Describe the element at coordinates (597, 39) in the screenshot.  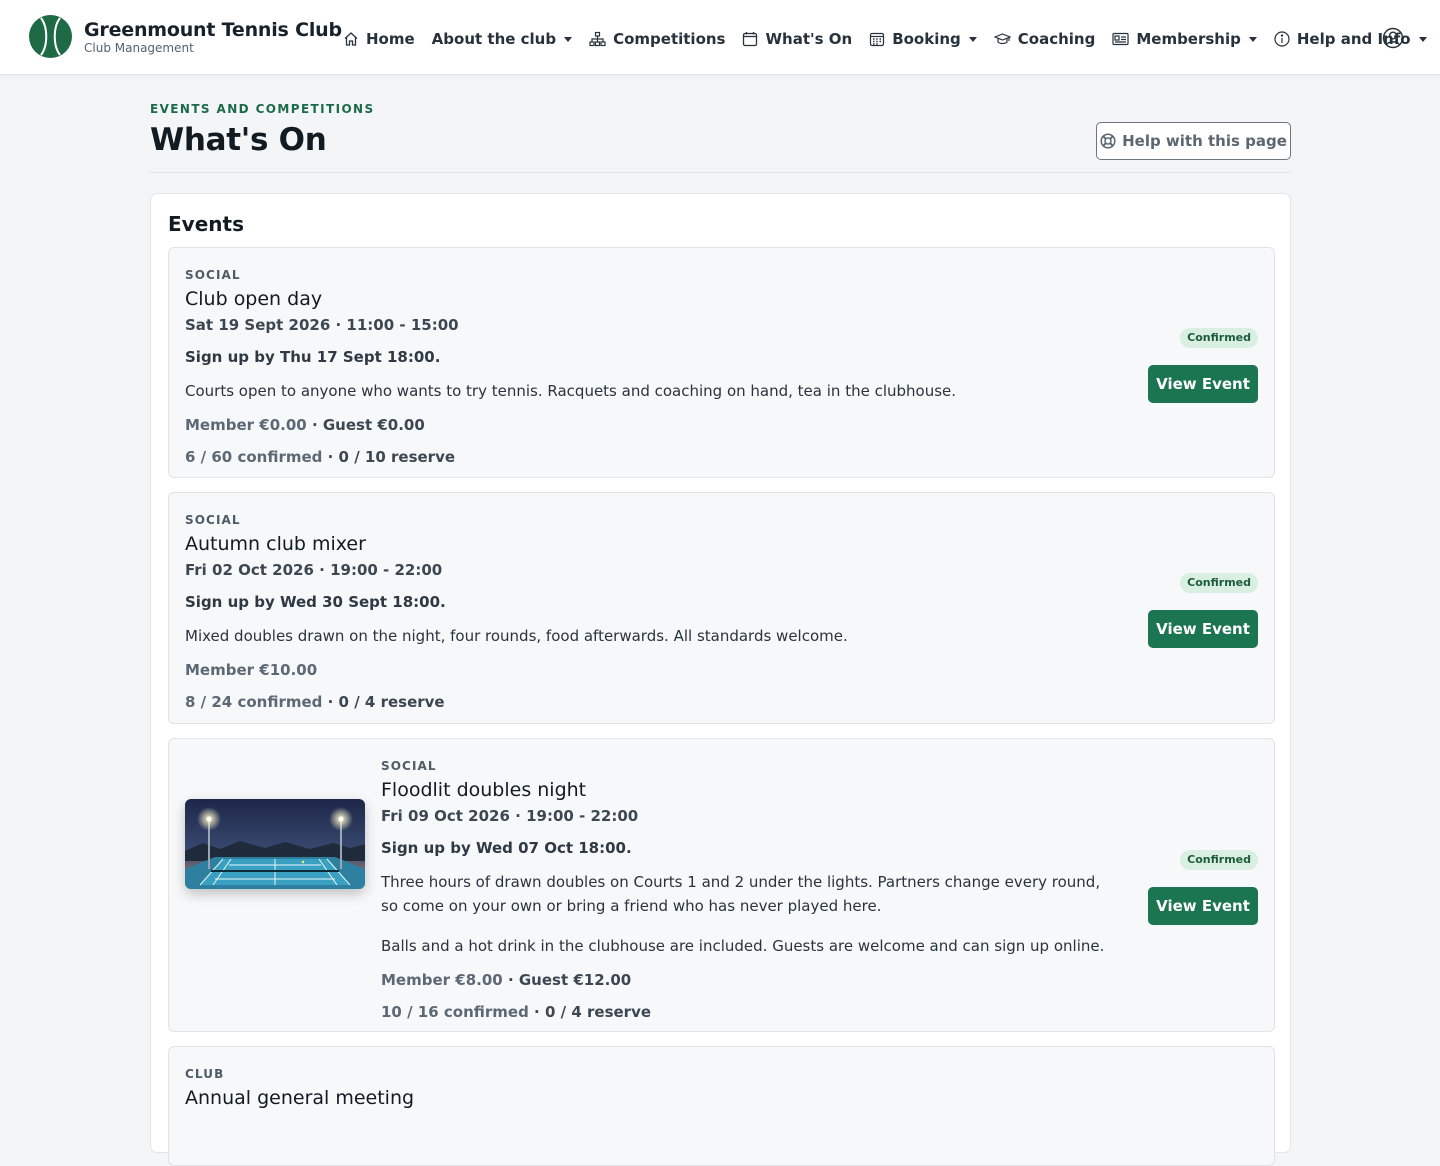
I see `sitemap-icon` at that location.